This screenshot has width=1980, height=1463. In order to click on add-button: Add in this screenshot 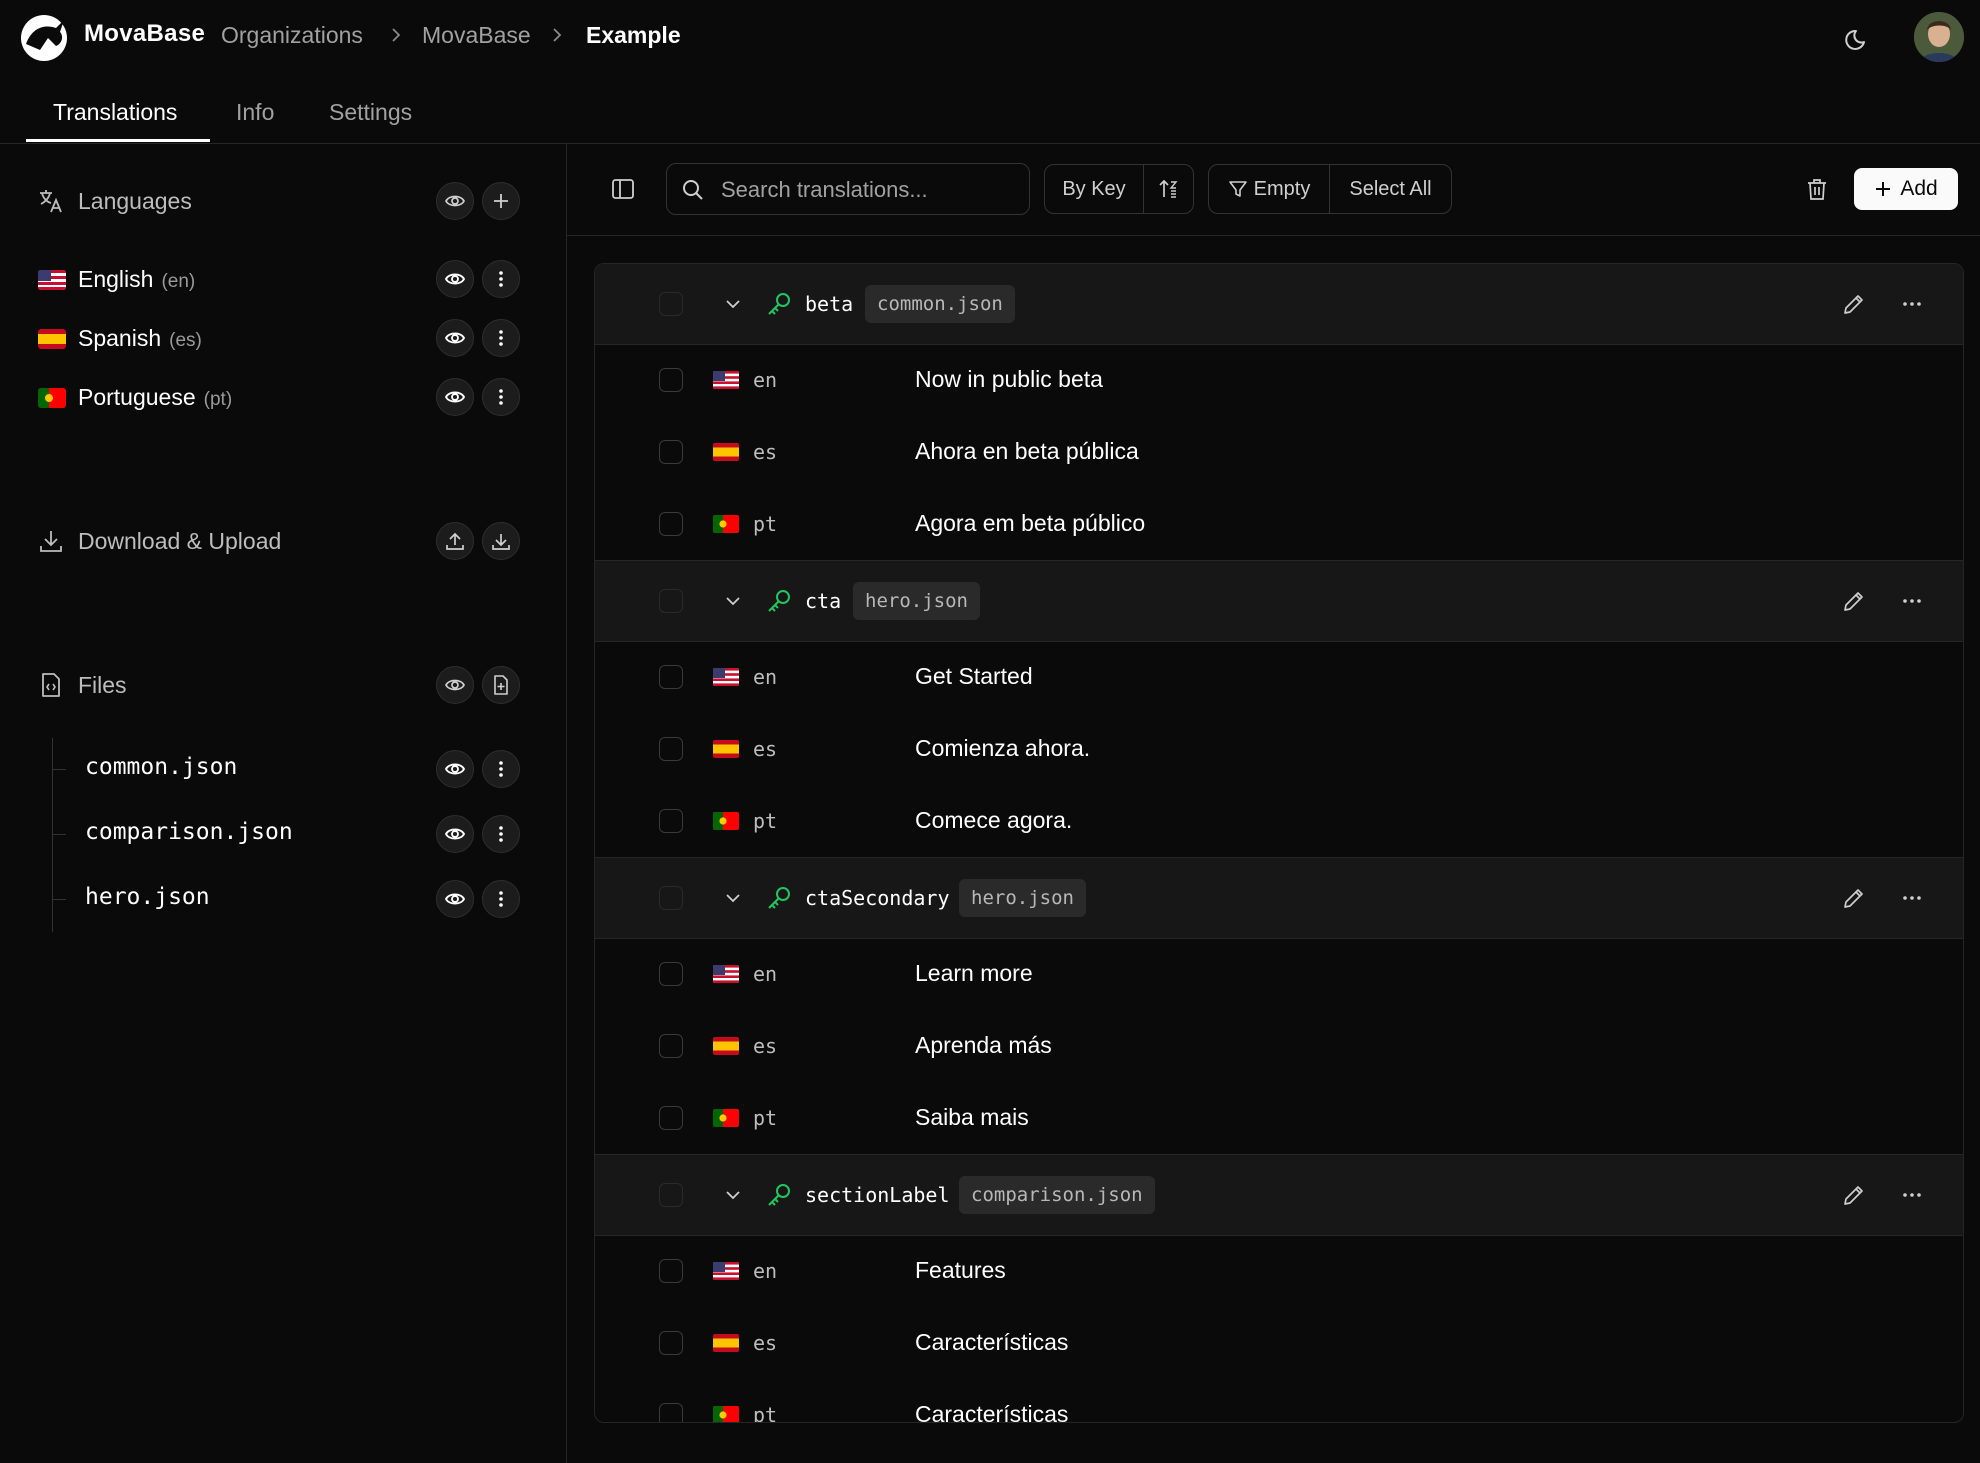, I will do `click(1906, 189)`.